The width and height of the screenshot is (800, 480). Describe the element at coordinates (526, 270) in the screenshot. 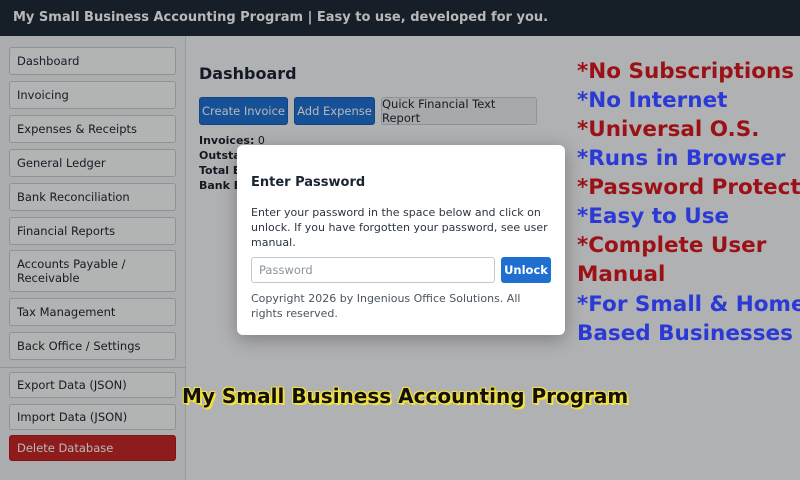

I see `unlock-button: Unlock` at that location.